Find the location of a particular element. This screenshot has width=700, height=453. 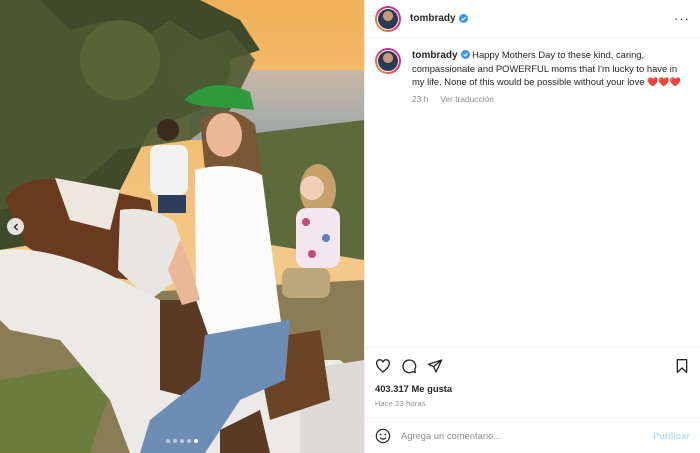

bookmark-icon is located at coordinates (682, 366).